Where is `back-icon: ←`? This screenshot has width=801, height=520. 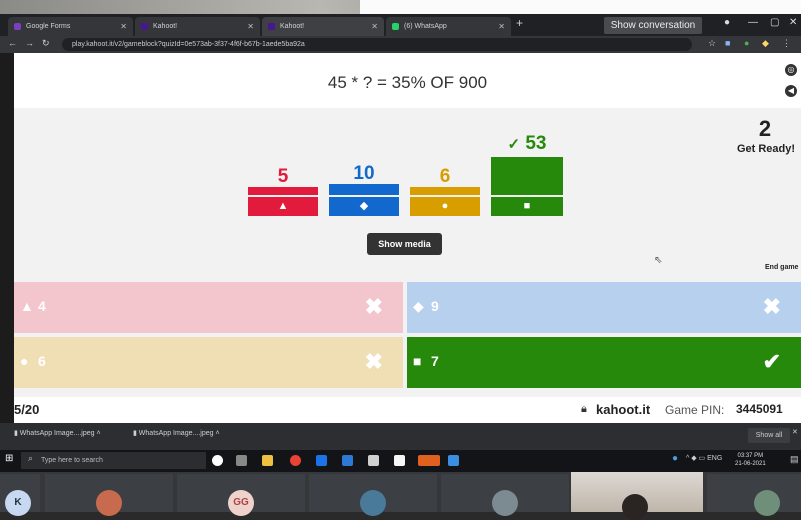
back-icon: ← is located at coordinates (12, 43).